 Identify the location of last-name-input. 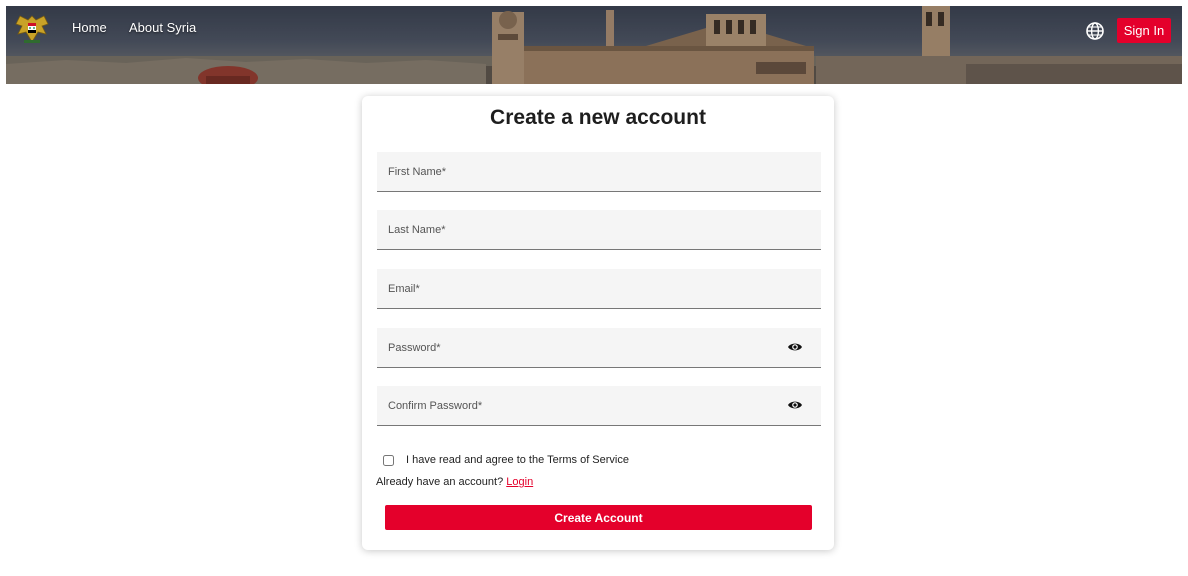
(599, 229).